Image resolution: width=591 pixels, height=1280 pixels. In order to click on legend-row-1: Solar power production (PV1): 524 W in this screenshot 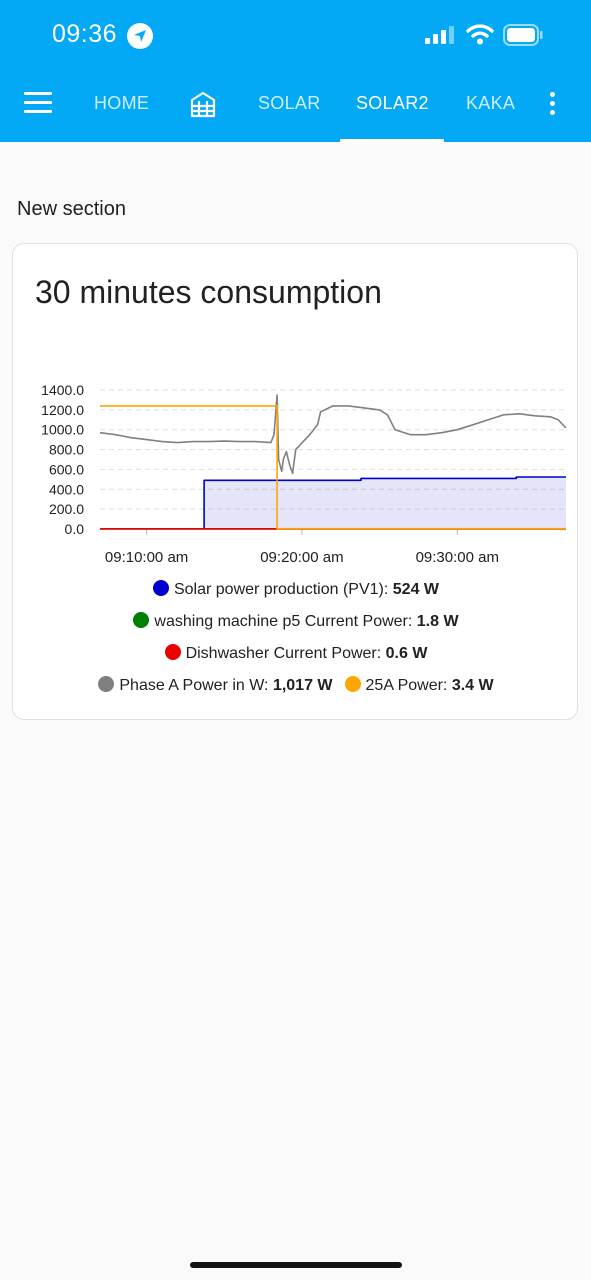, I will do `click(296, 589)`.